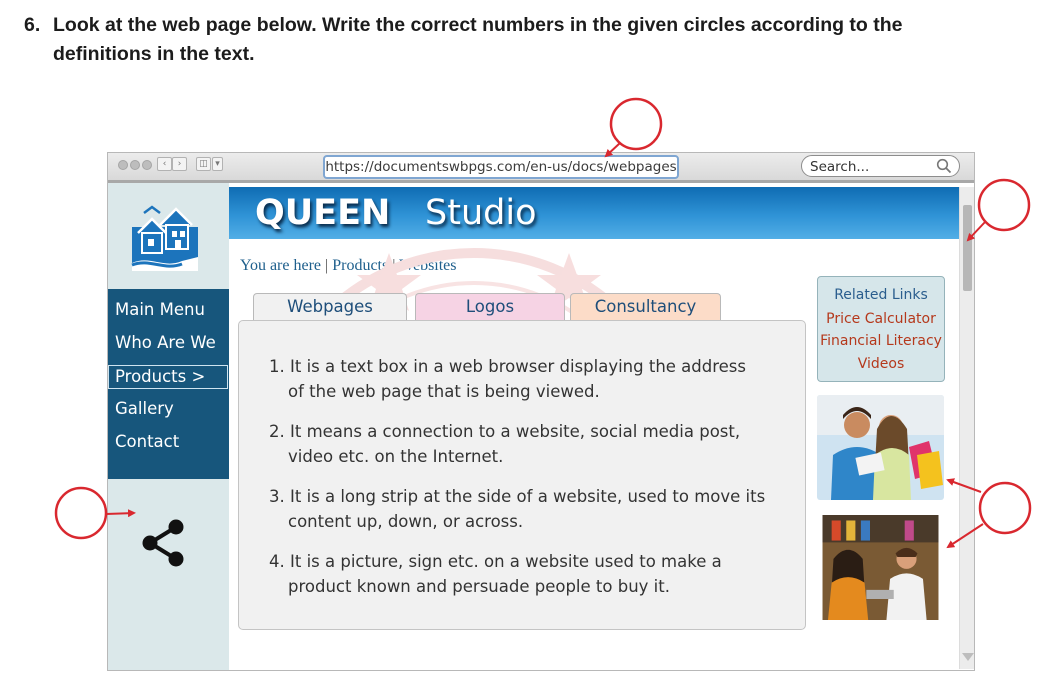  Describe the element at coordinates (1005, 508) in the screenshot. I see `answer-circle-advert` at that location.